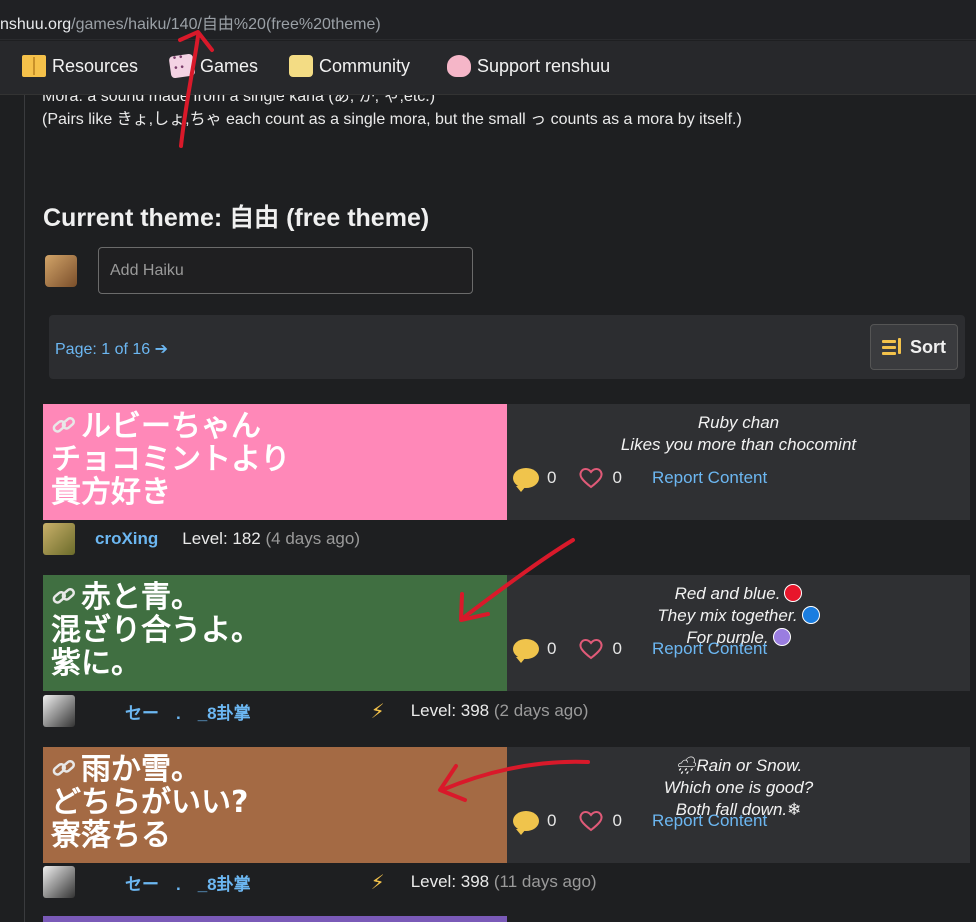  I want to click on content-border, so click(24, 508).